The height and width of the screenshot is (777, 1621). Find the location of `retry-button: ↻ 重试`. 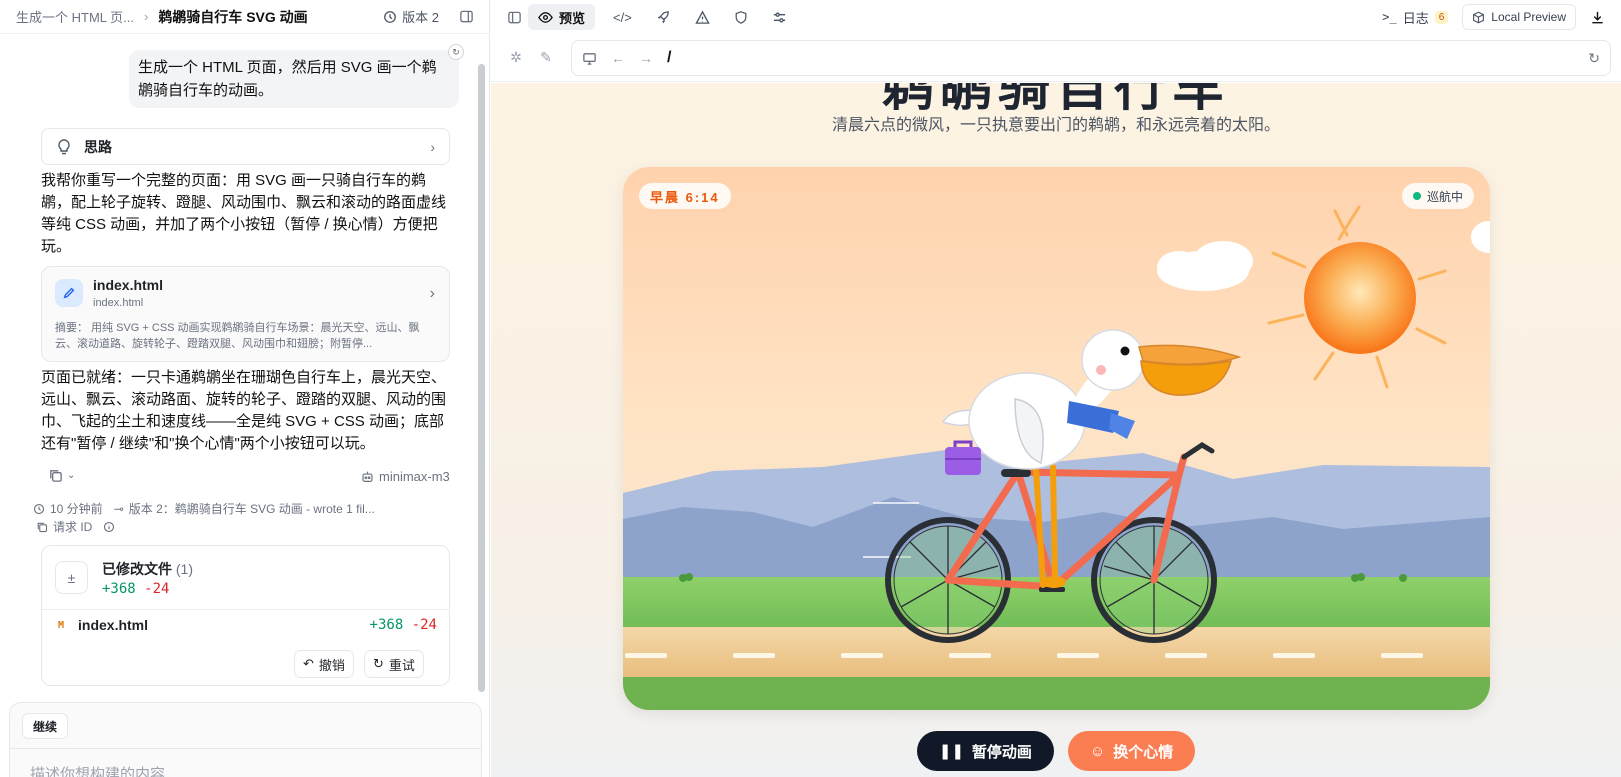

retry-button: ↻ 重试 is located at coordinates (394, 664).